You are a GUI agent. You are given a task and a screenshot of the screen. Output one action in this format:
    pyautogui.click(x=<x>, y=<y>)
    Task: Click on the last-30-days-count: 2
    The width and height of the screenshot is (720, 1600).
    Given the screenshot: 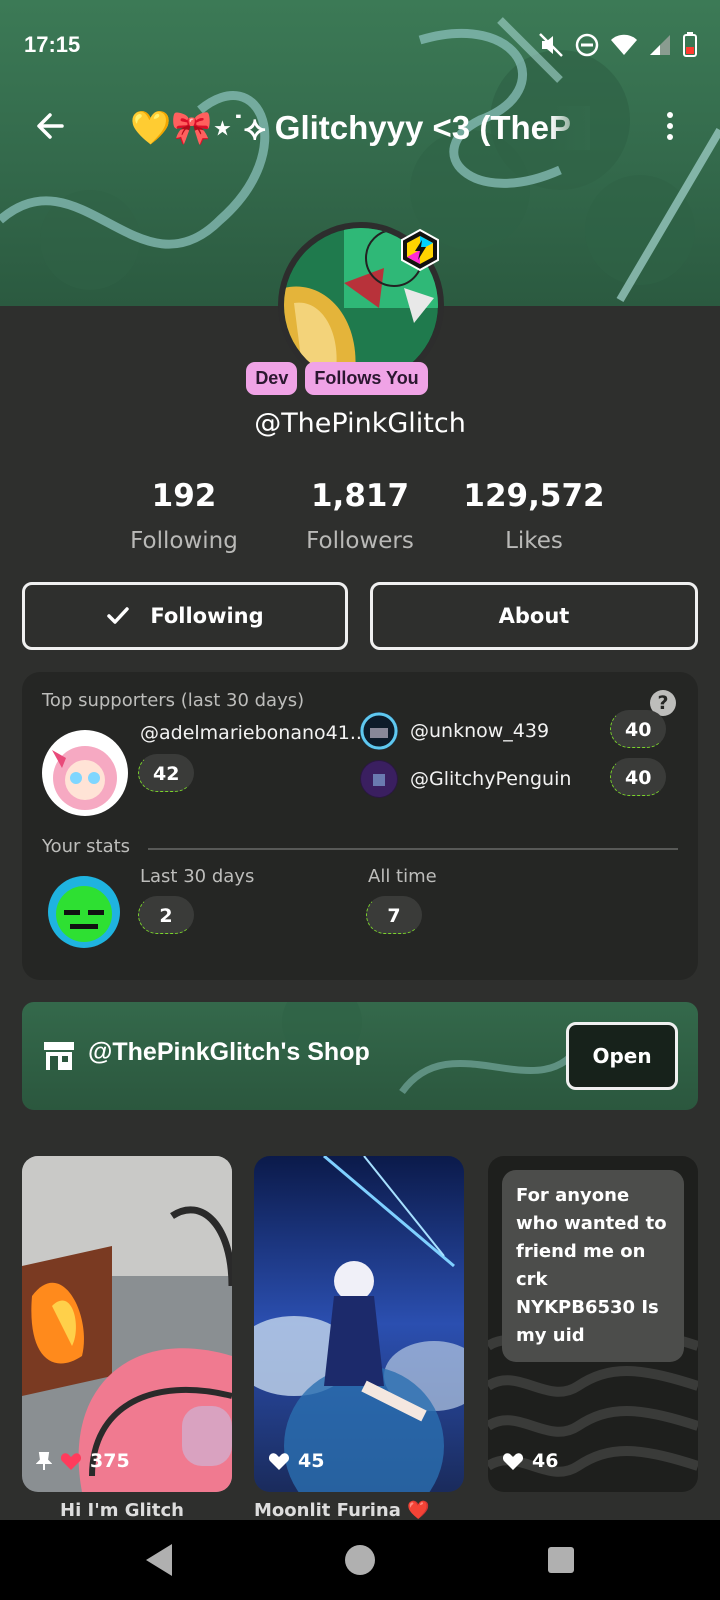 What is the action you would take?
    pyautogui.click(x=166, y=915)
    